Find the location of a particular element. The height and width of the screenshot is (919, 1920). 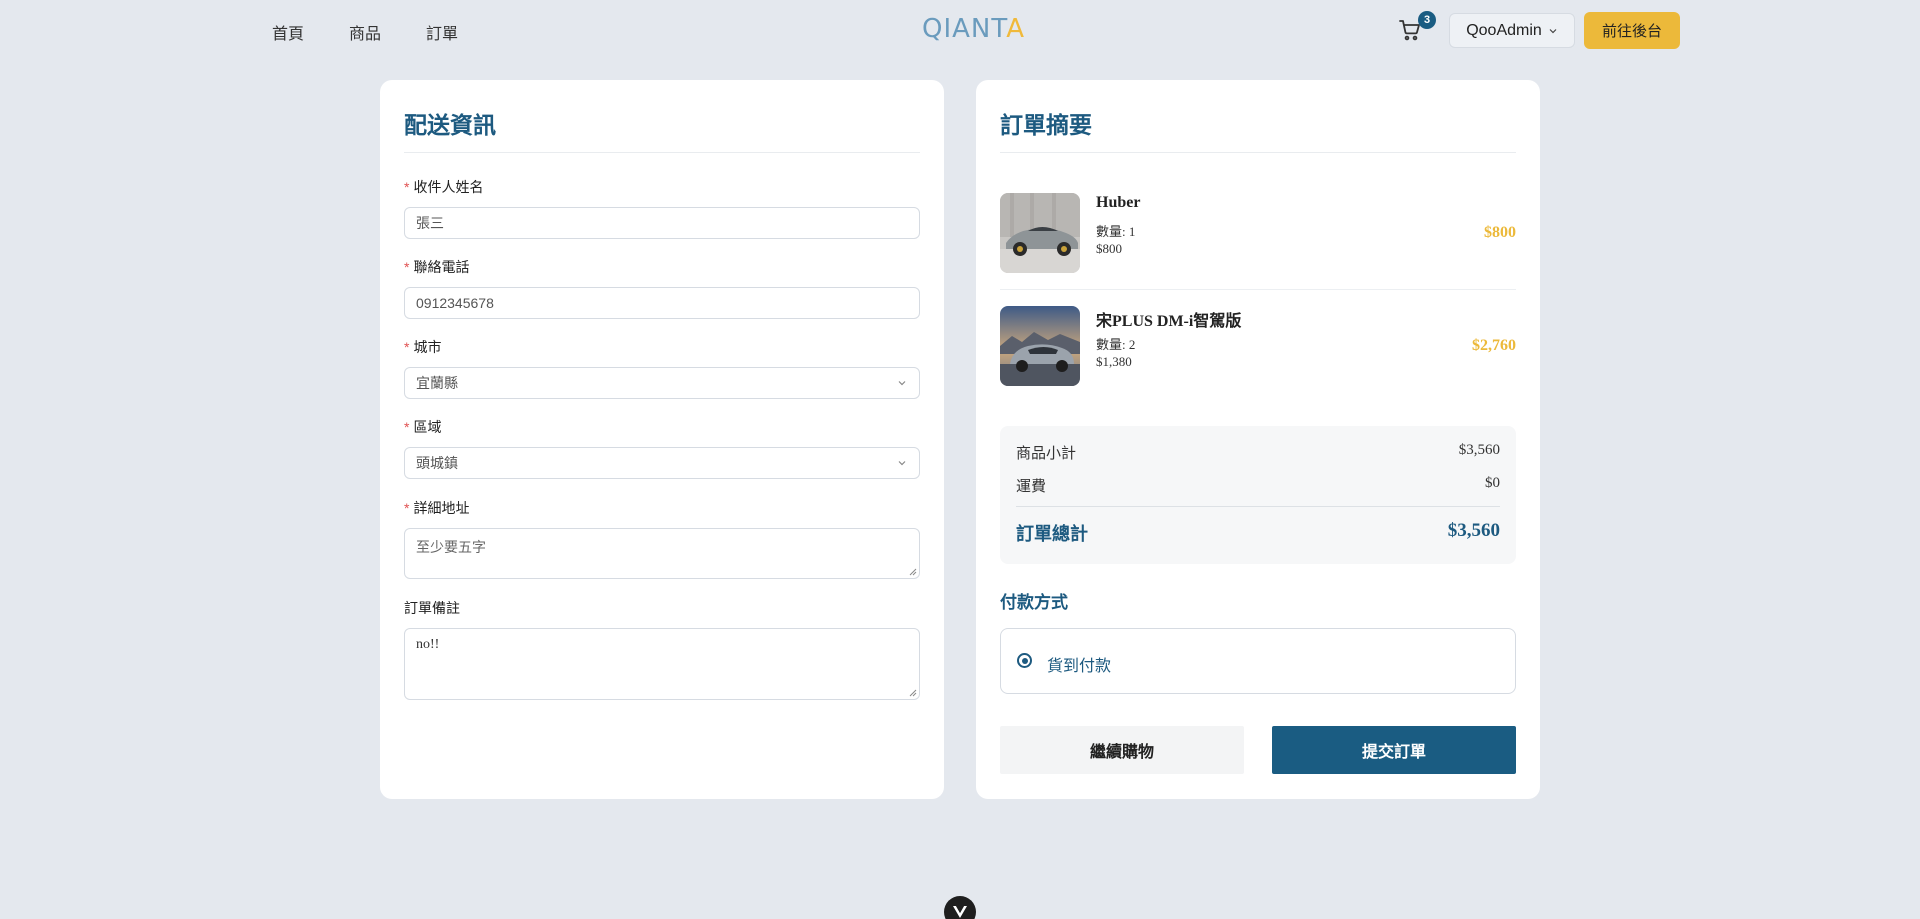

item-total-price: $2,760 is located at coordinates (1494, 345).